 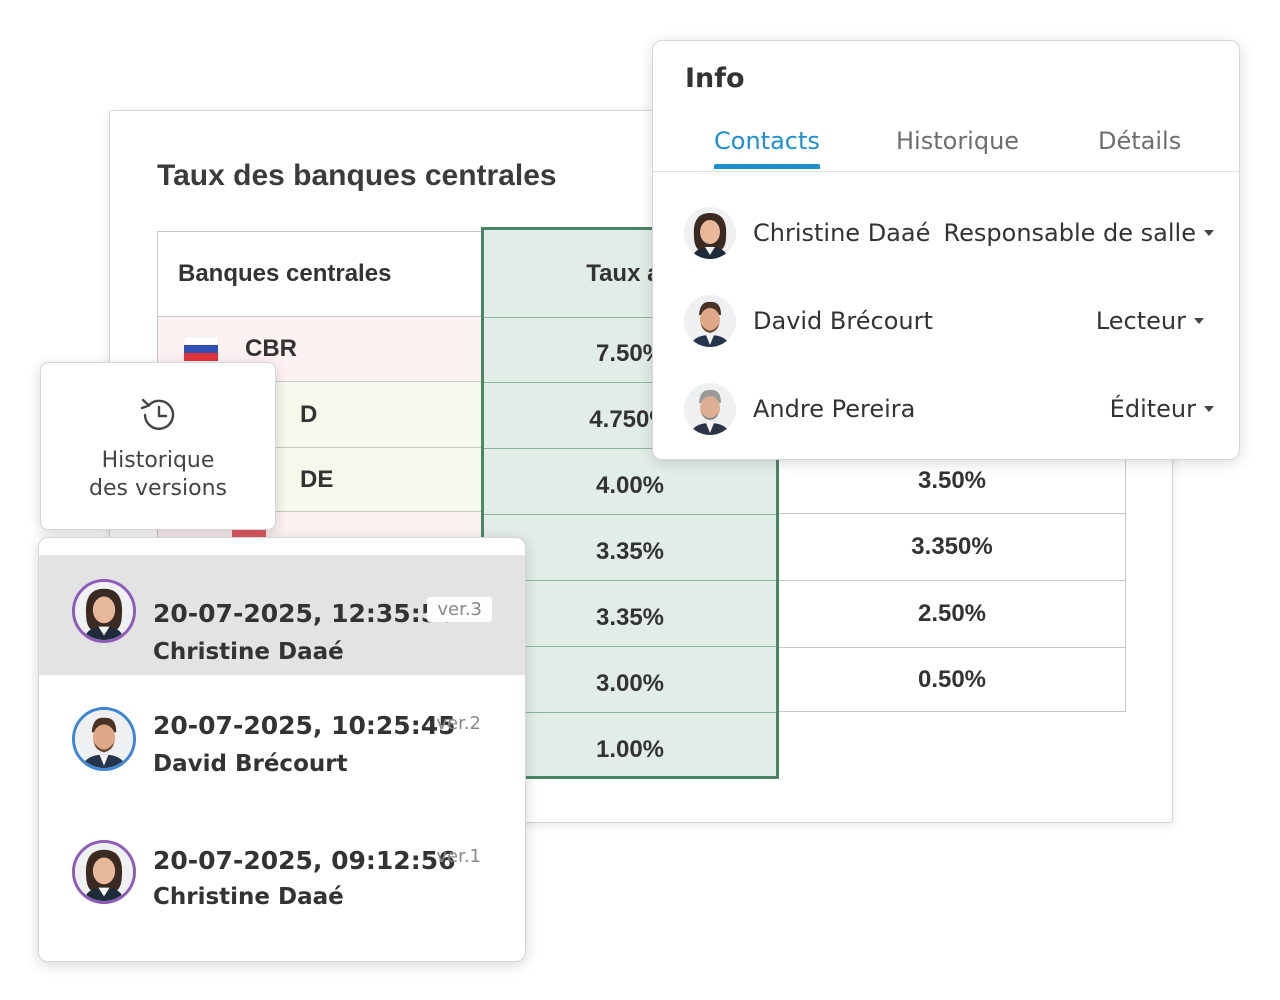 What do you see at coordinates (946, 171) in the screenshot?
I see `tabs-divider` at bounding box center [946, 171].